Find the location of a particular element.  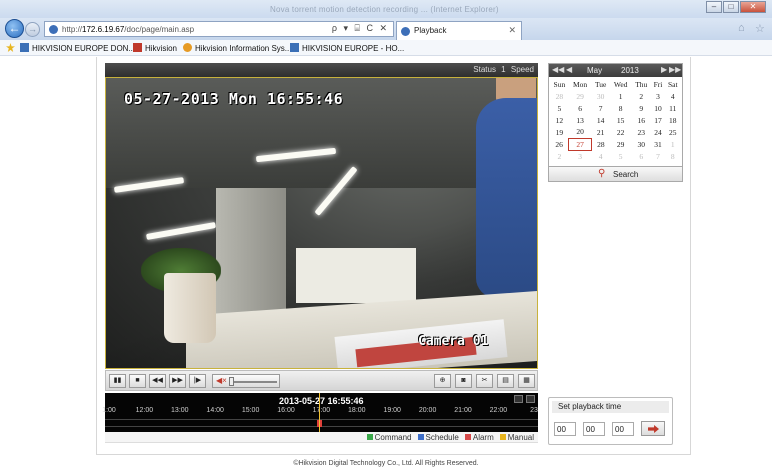

record-list-button: ▦ is located at coordinates (526, 381).